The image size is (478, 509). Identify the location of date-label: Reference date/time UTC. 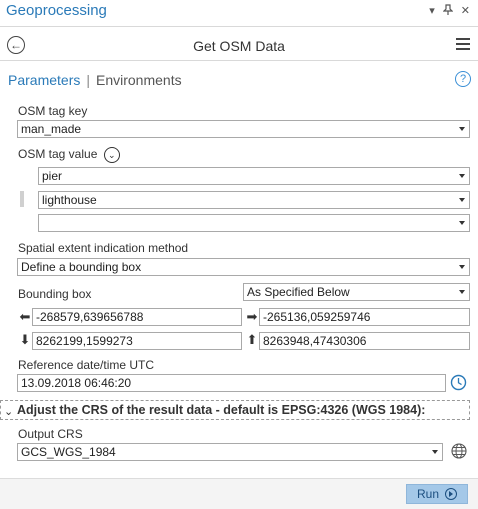
(86, 365).